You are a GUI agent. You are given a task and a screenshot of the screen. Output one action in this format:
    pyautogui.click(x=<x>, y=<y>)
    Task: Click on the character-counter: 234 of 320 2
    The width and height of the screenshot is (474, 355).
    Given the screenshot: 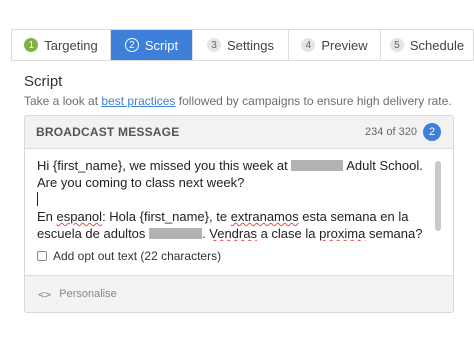 What is the action you would take?
    pyautogui.click(x=403, y=132)
    